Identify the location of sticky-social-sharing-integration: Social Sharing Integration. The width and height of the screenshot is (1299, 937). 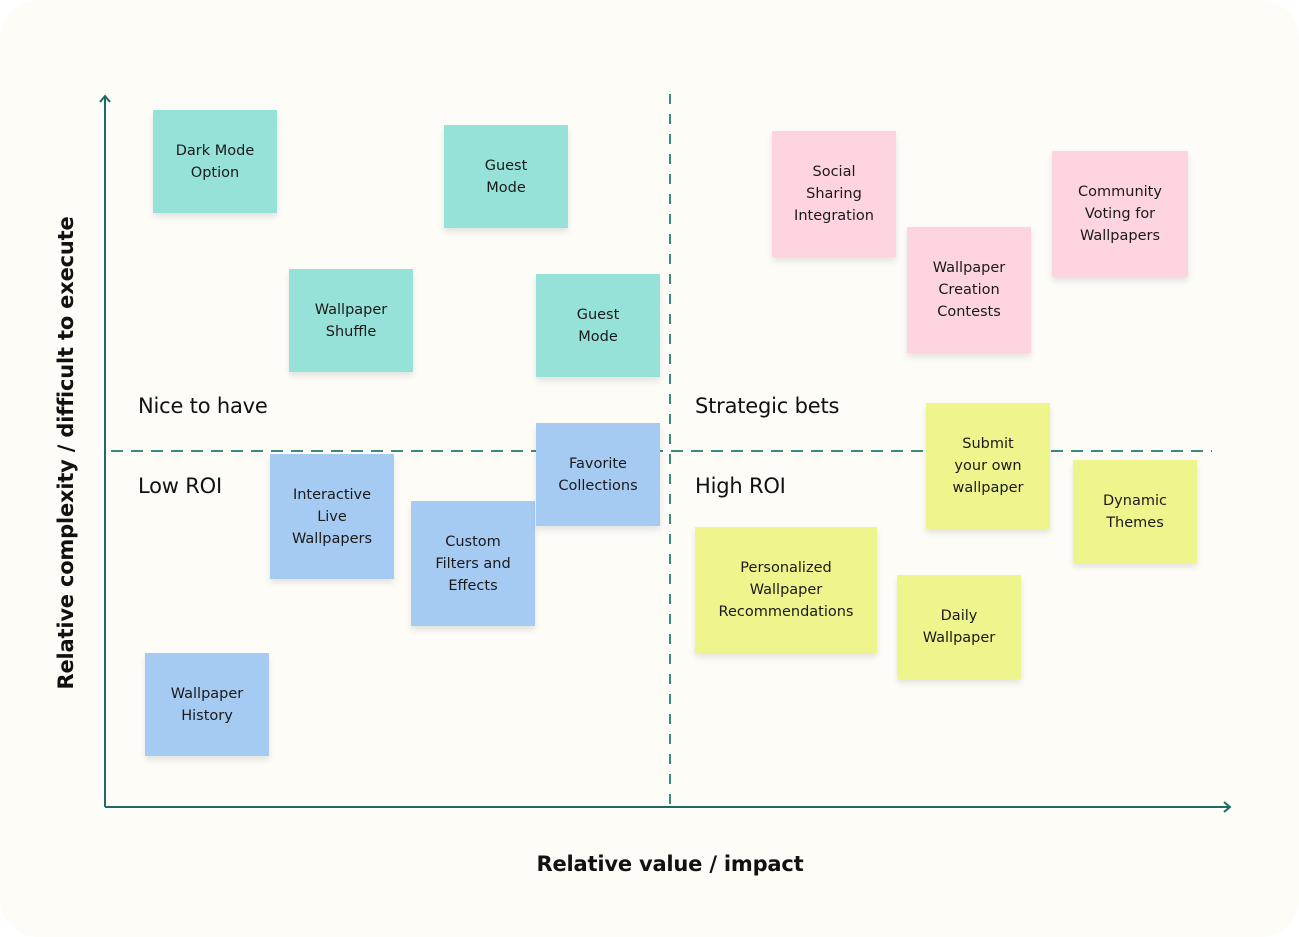
(834, 194).